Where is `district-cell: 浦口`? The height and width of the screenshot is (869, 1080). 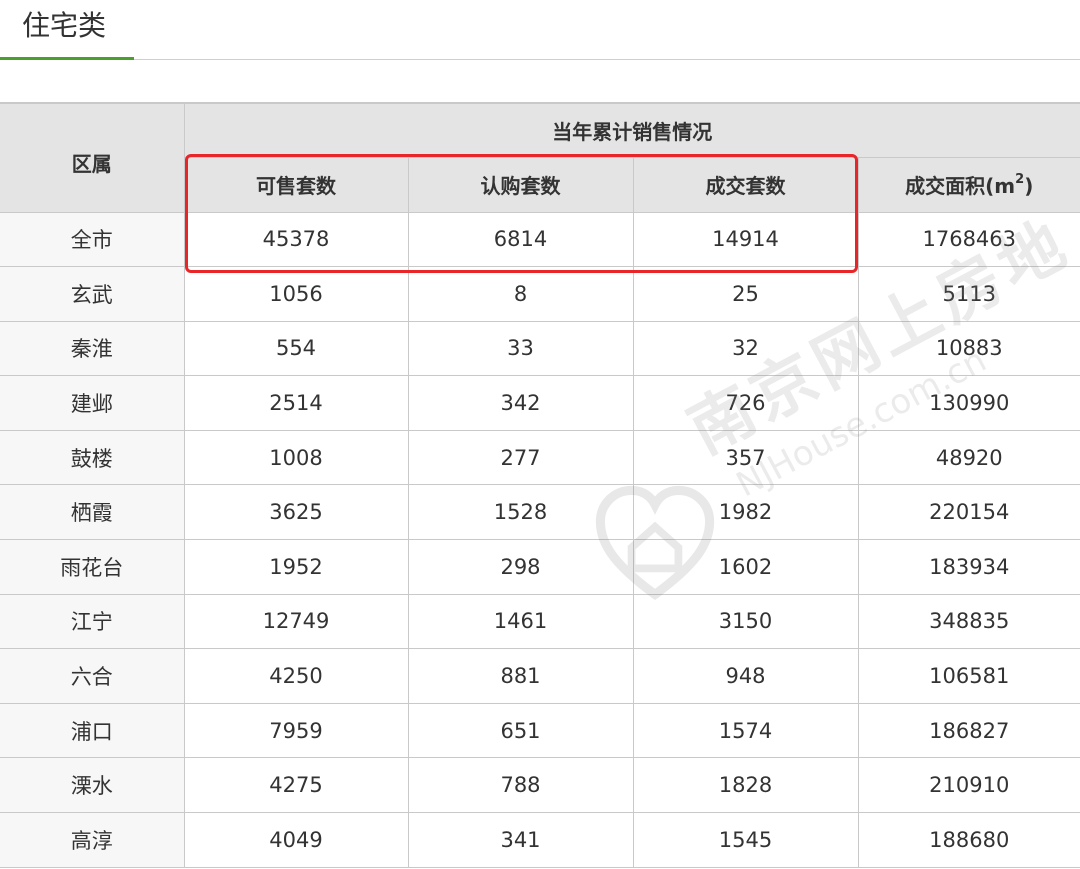
district-cell: 浦口 is located at coordinates (92, 730).